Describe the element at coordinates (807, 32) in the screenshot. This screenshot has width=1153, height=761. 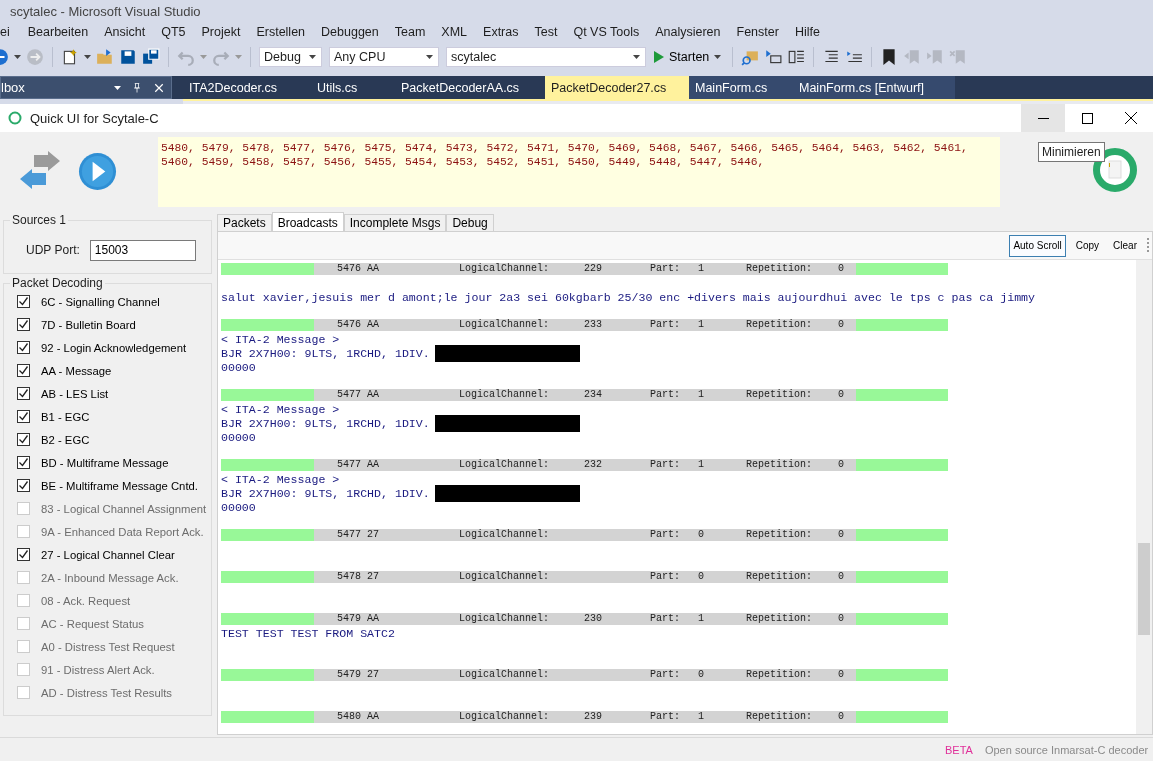
I see `menu-item: Hilfe` at that location.